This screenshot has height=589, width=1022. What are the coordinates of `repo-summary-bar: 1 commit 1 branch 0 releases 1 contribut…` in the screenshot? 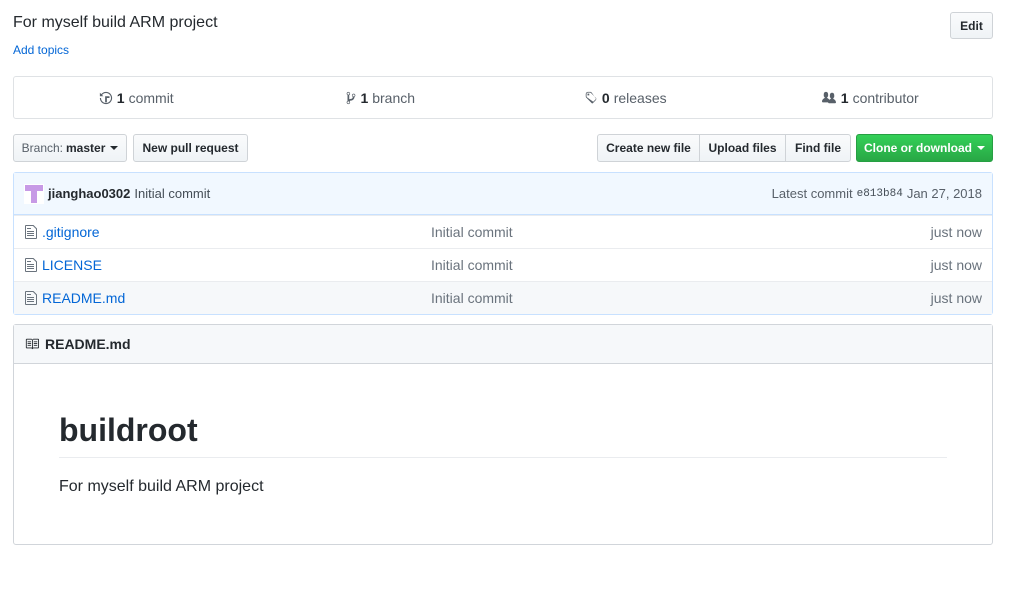 It's located at (503, 97).